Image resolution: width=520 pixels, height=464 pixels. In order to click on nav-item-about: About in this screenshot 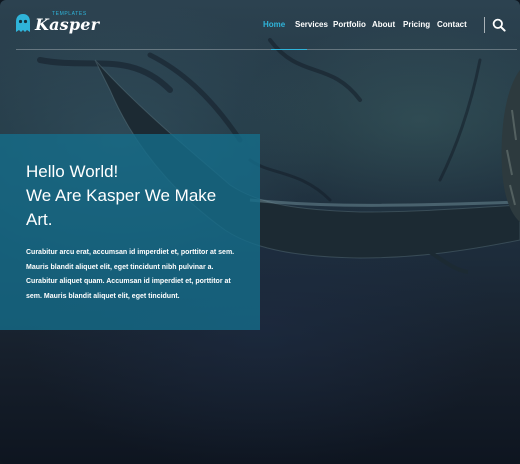, I will do `click(383, 24)`.